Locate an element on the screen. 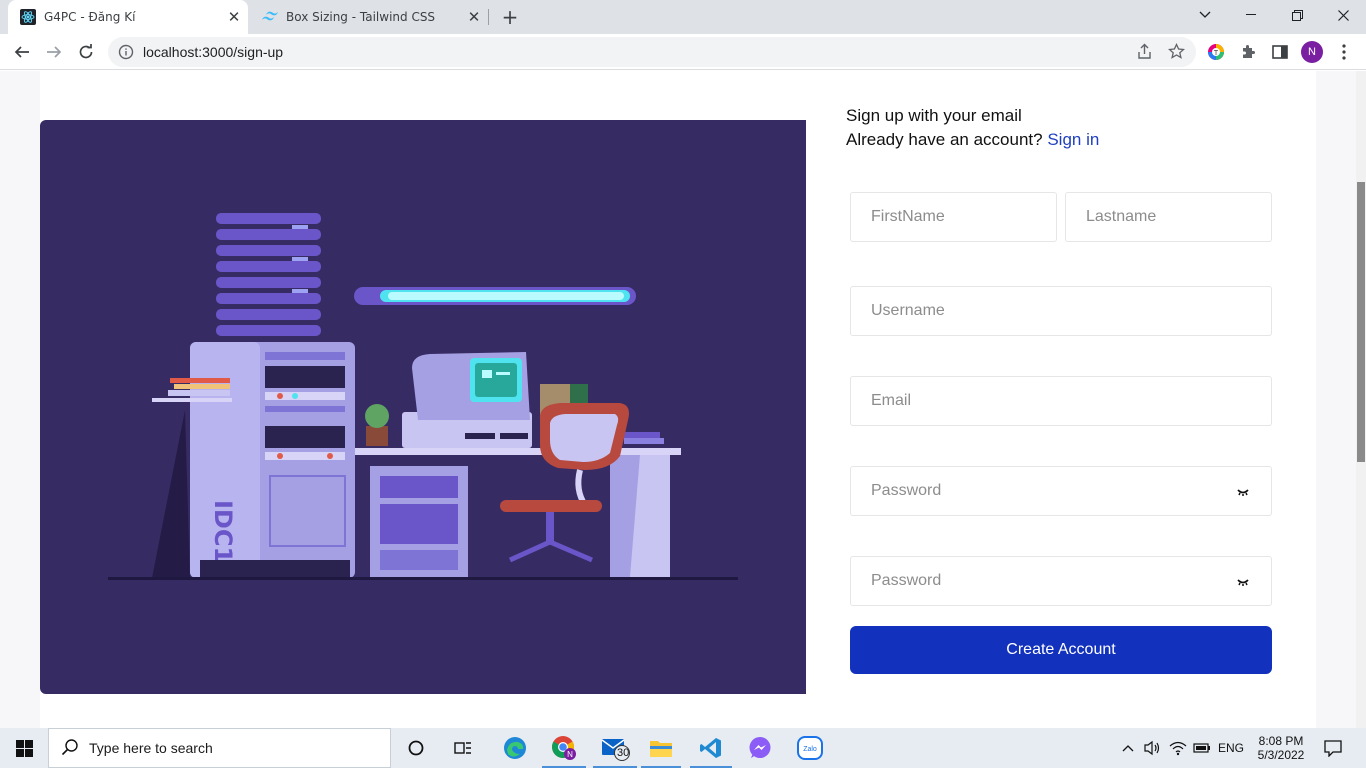  email-input is located at coordinates (1061, 401).